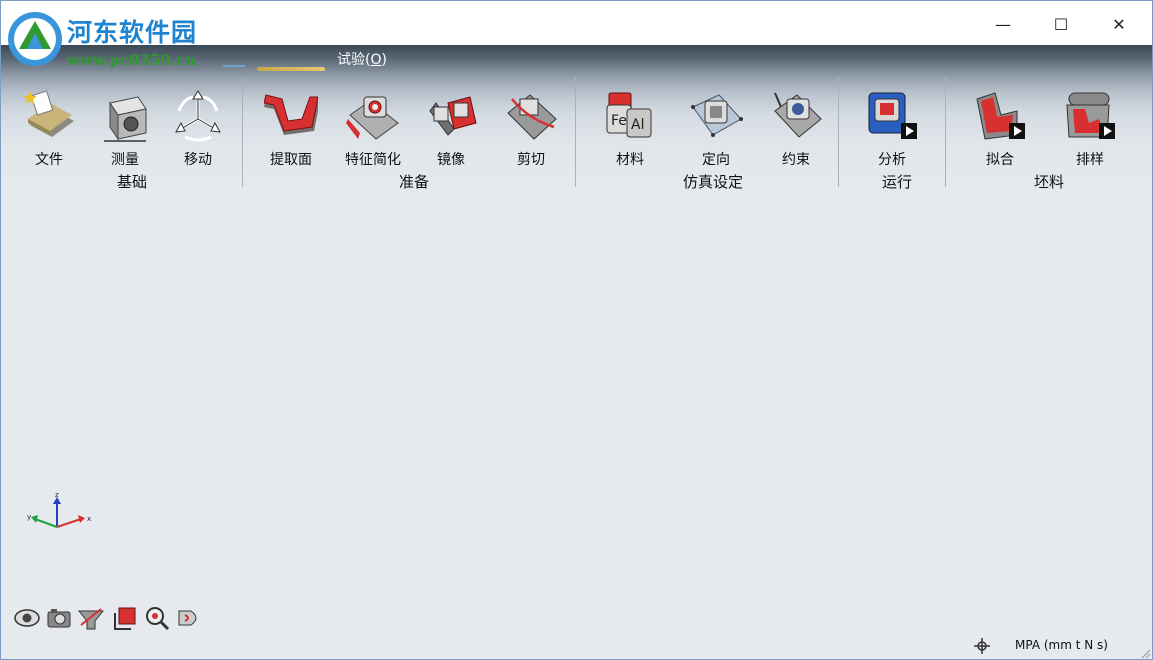 This screenshot has height=660, width=1153. I want to click on fit-icon, so click(1000, 116).